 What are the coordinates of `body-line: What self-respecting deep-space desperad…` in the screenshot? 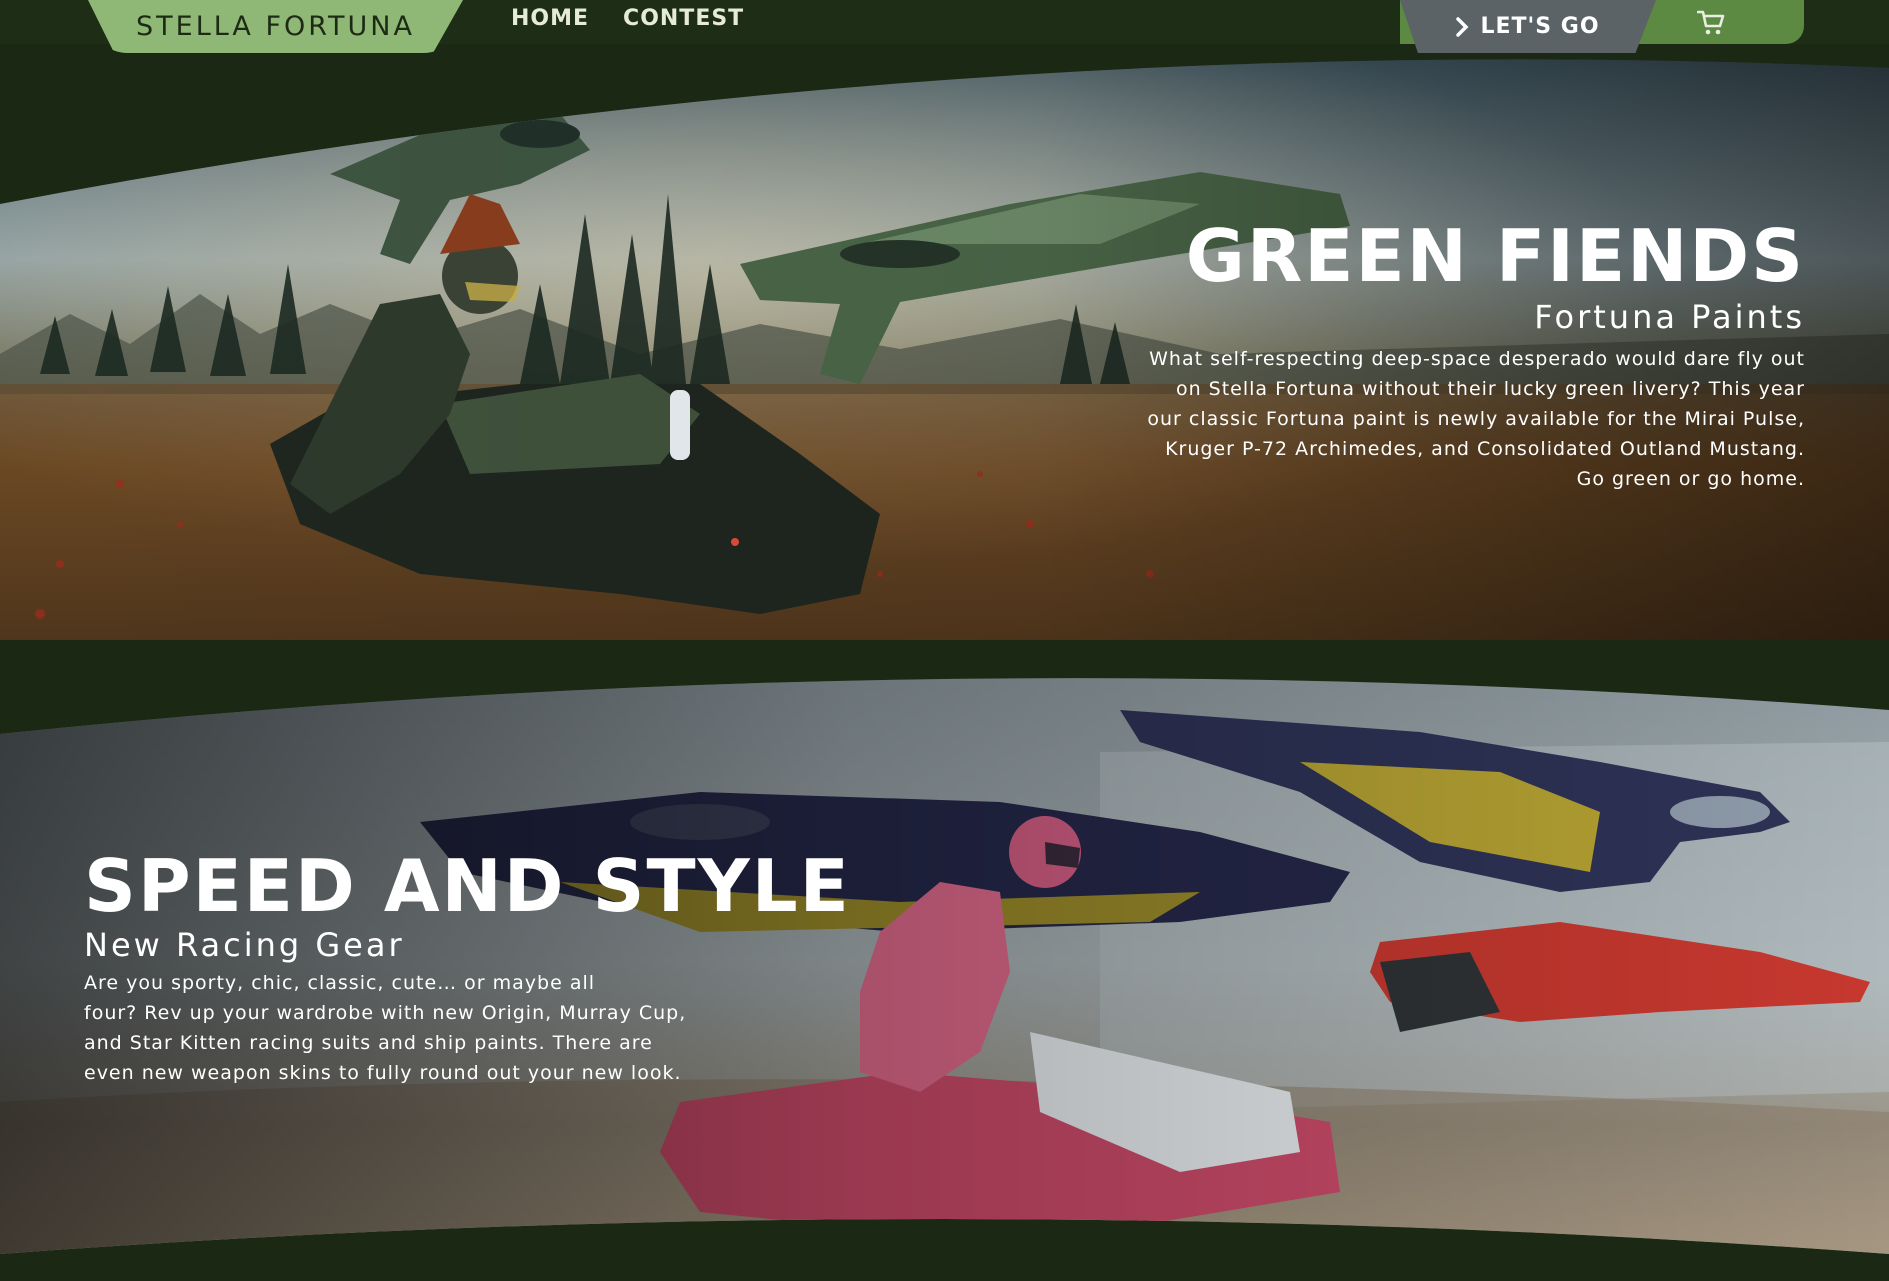 It's located at (1477, 359).